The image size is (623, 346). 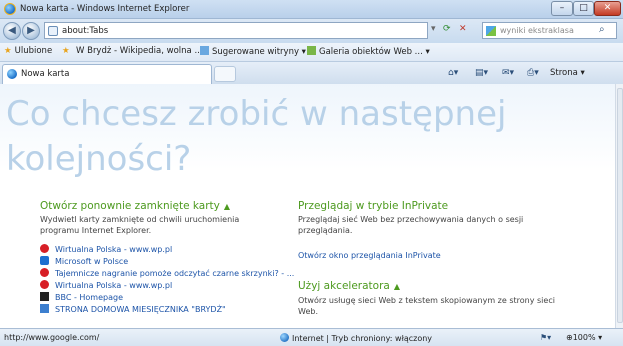 What do you see at coordinates (491, 31) in the screenshot?
I see `search-provider-icon` at bounding box center [491, 31].